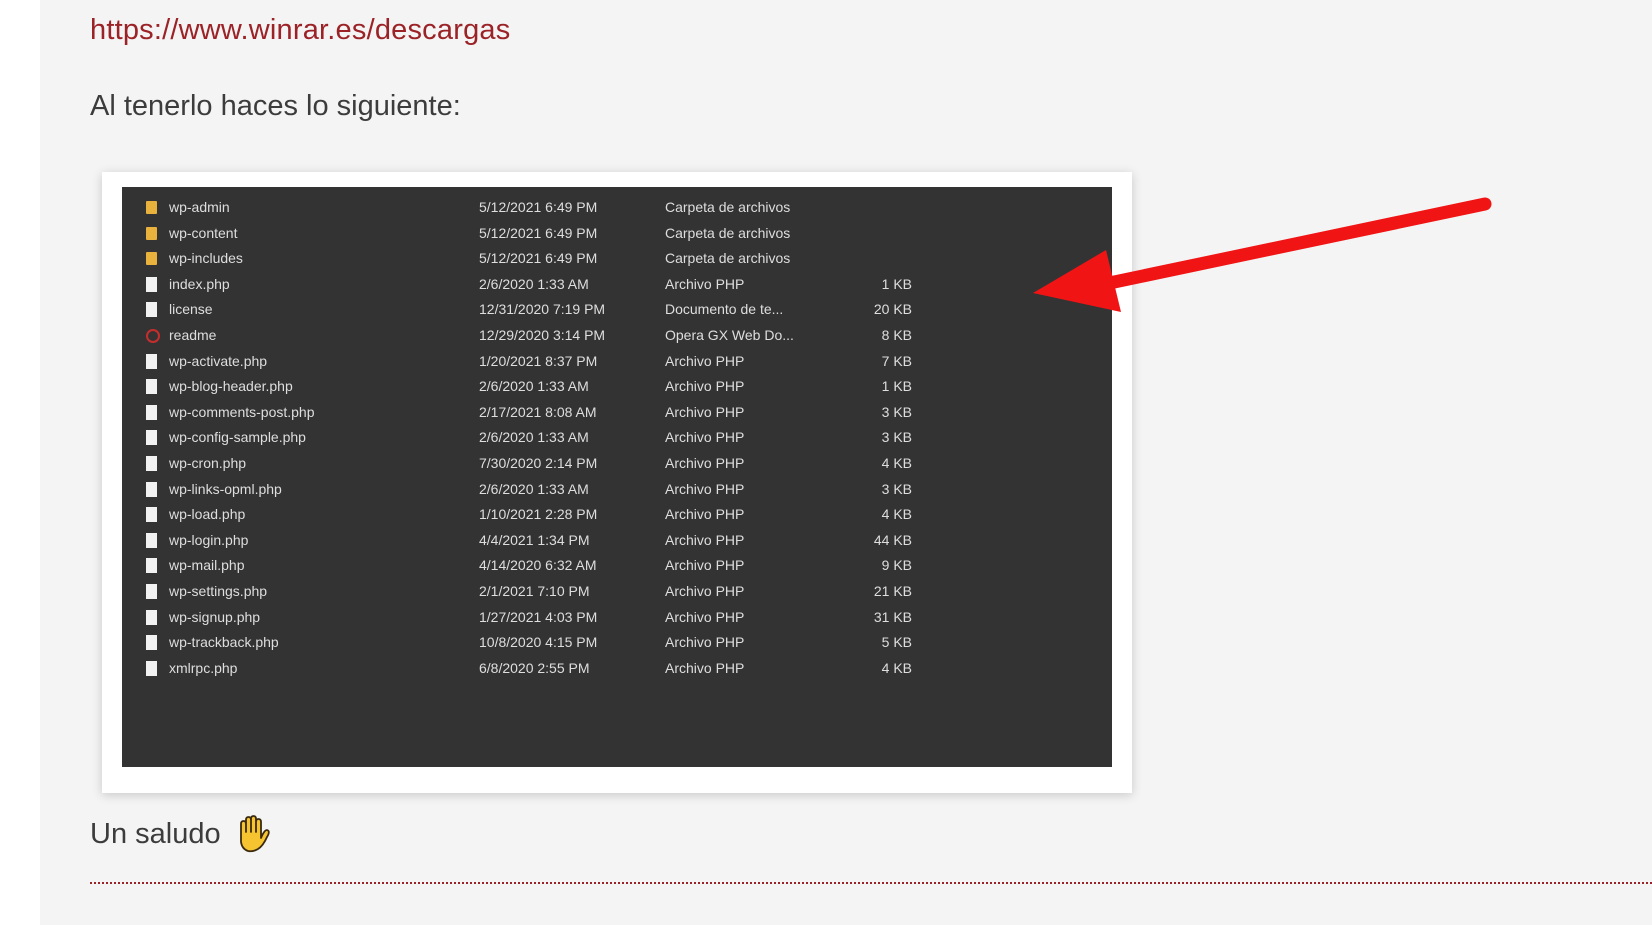 Image resolution: width=1652 pixels, height=925 pixels. Describe the element at coordinates (275, 106) in the screenshot. I see `instruction-text: Al tenerlo haces lo siguiente:` at that location.